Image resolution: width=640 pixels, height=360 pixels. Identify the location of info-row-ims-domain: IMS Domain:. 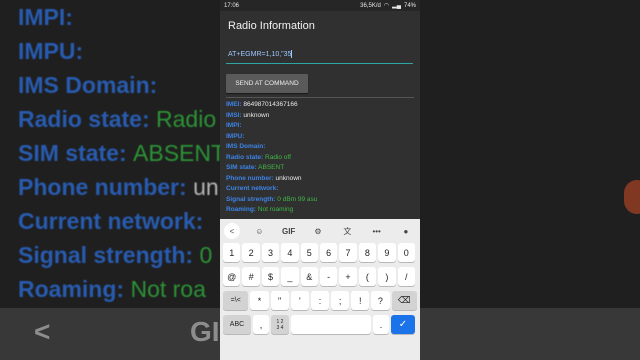
(246, 146).